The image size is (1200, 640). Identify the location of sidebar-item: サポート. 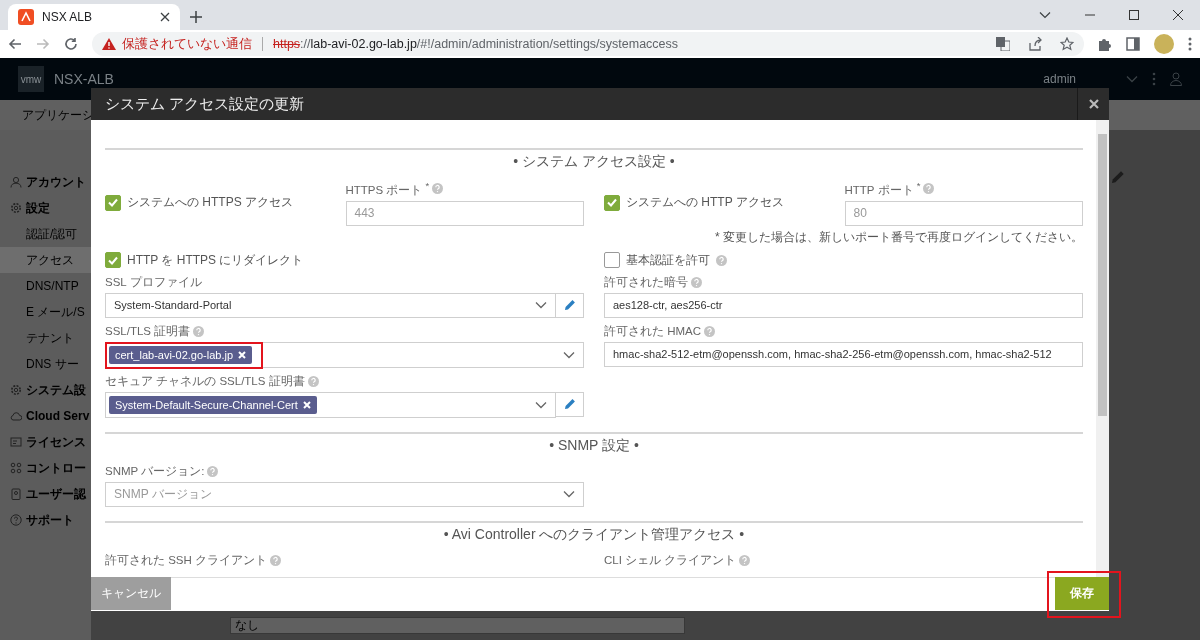
(45, 520).